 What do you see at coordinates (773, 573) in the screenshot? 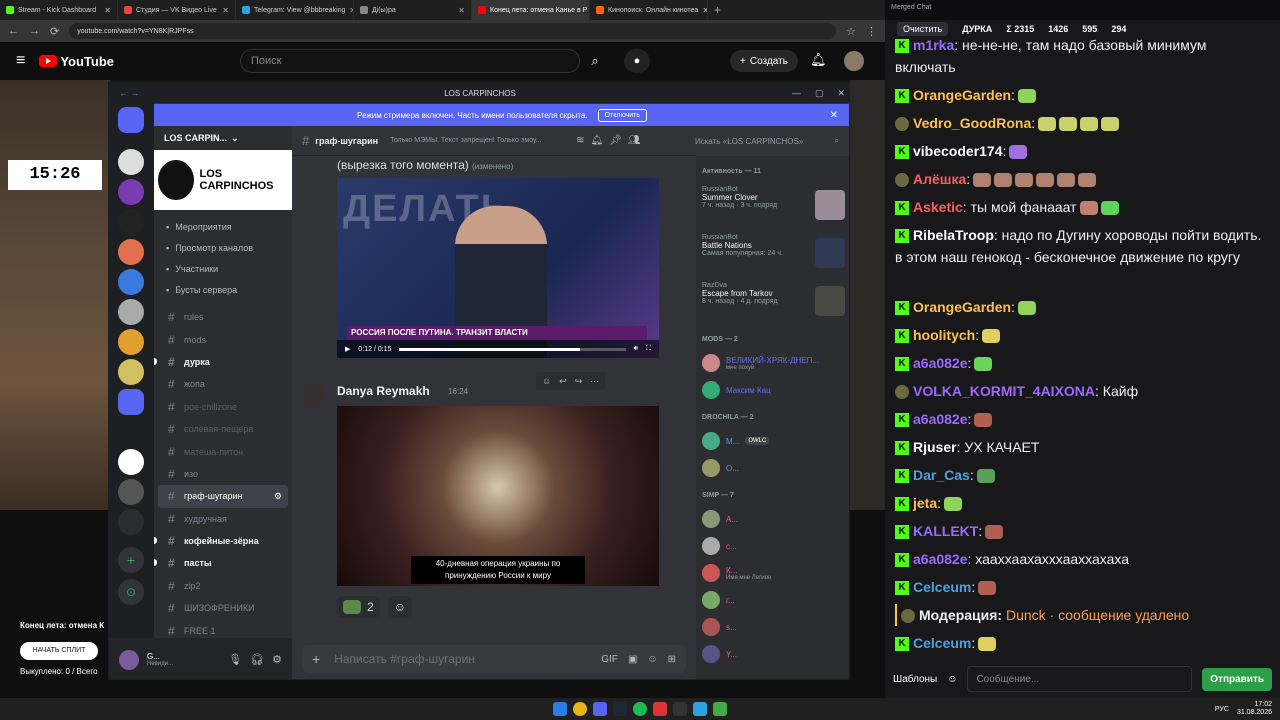
I see `member-item: К... Имя мне Легион` at bounding box center [773, 573].